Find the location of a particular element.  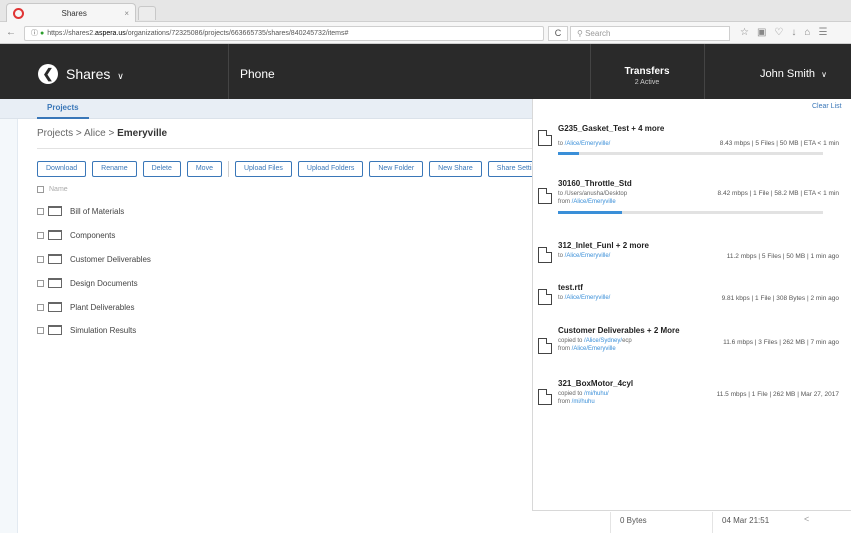

new-tab-button is located at coordinates (147, 13).